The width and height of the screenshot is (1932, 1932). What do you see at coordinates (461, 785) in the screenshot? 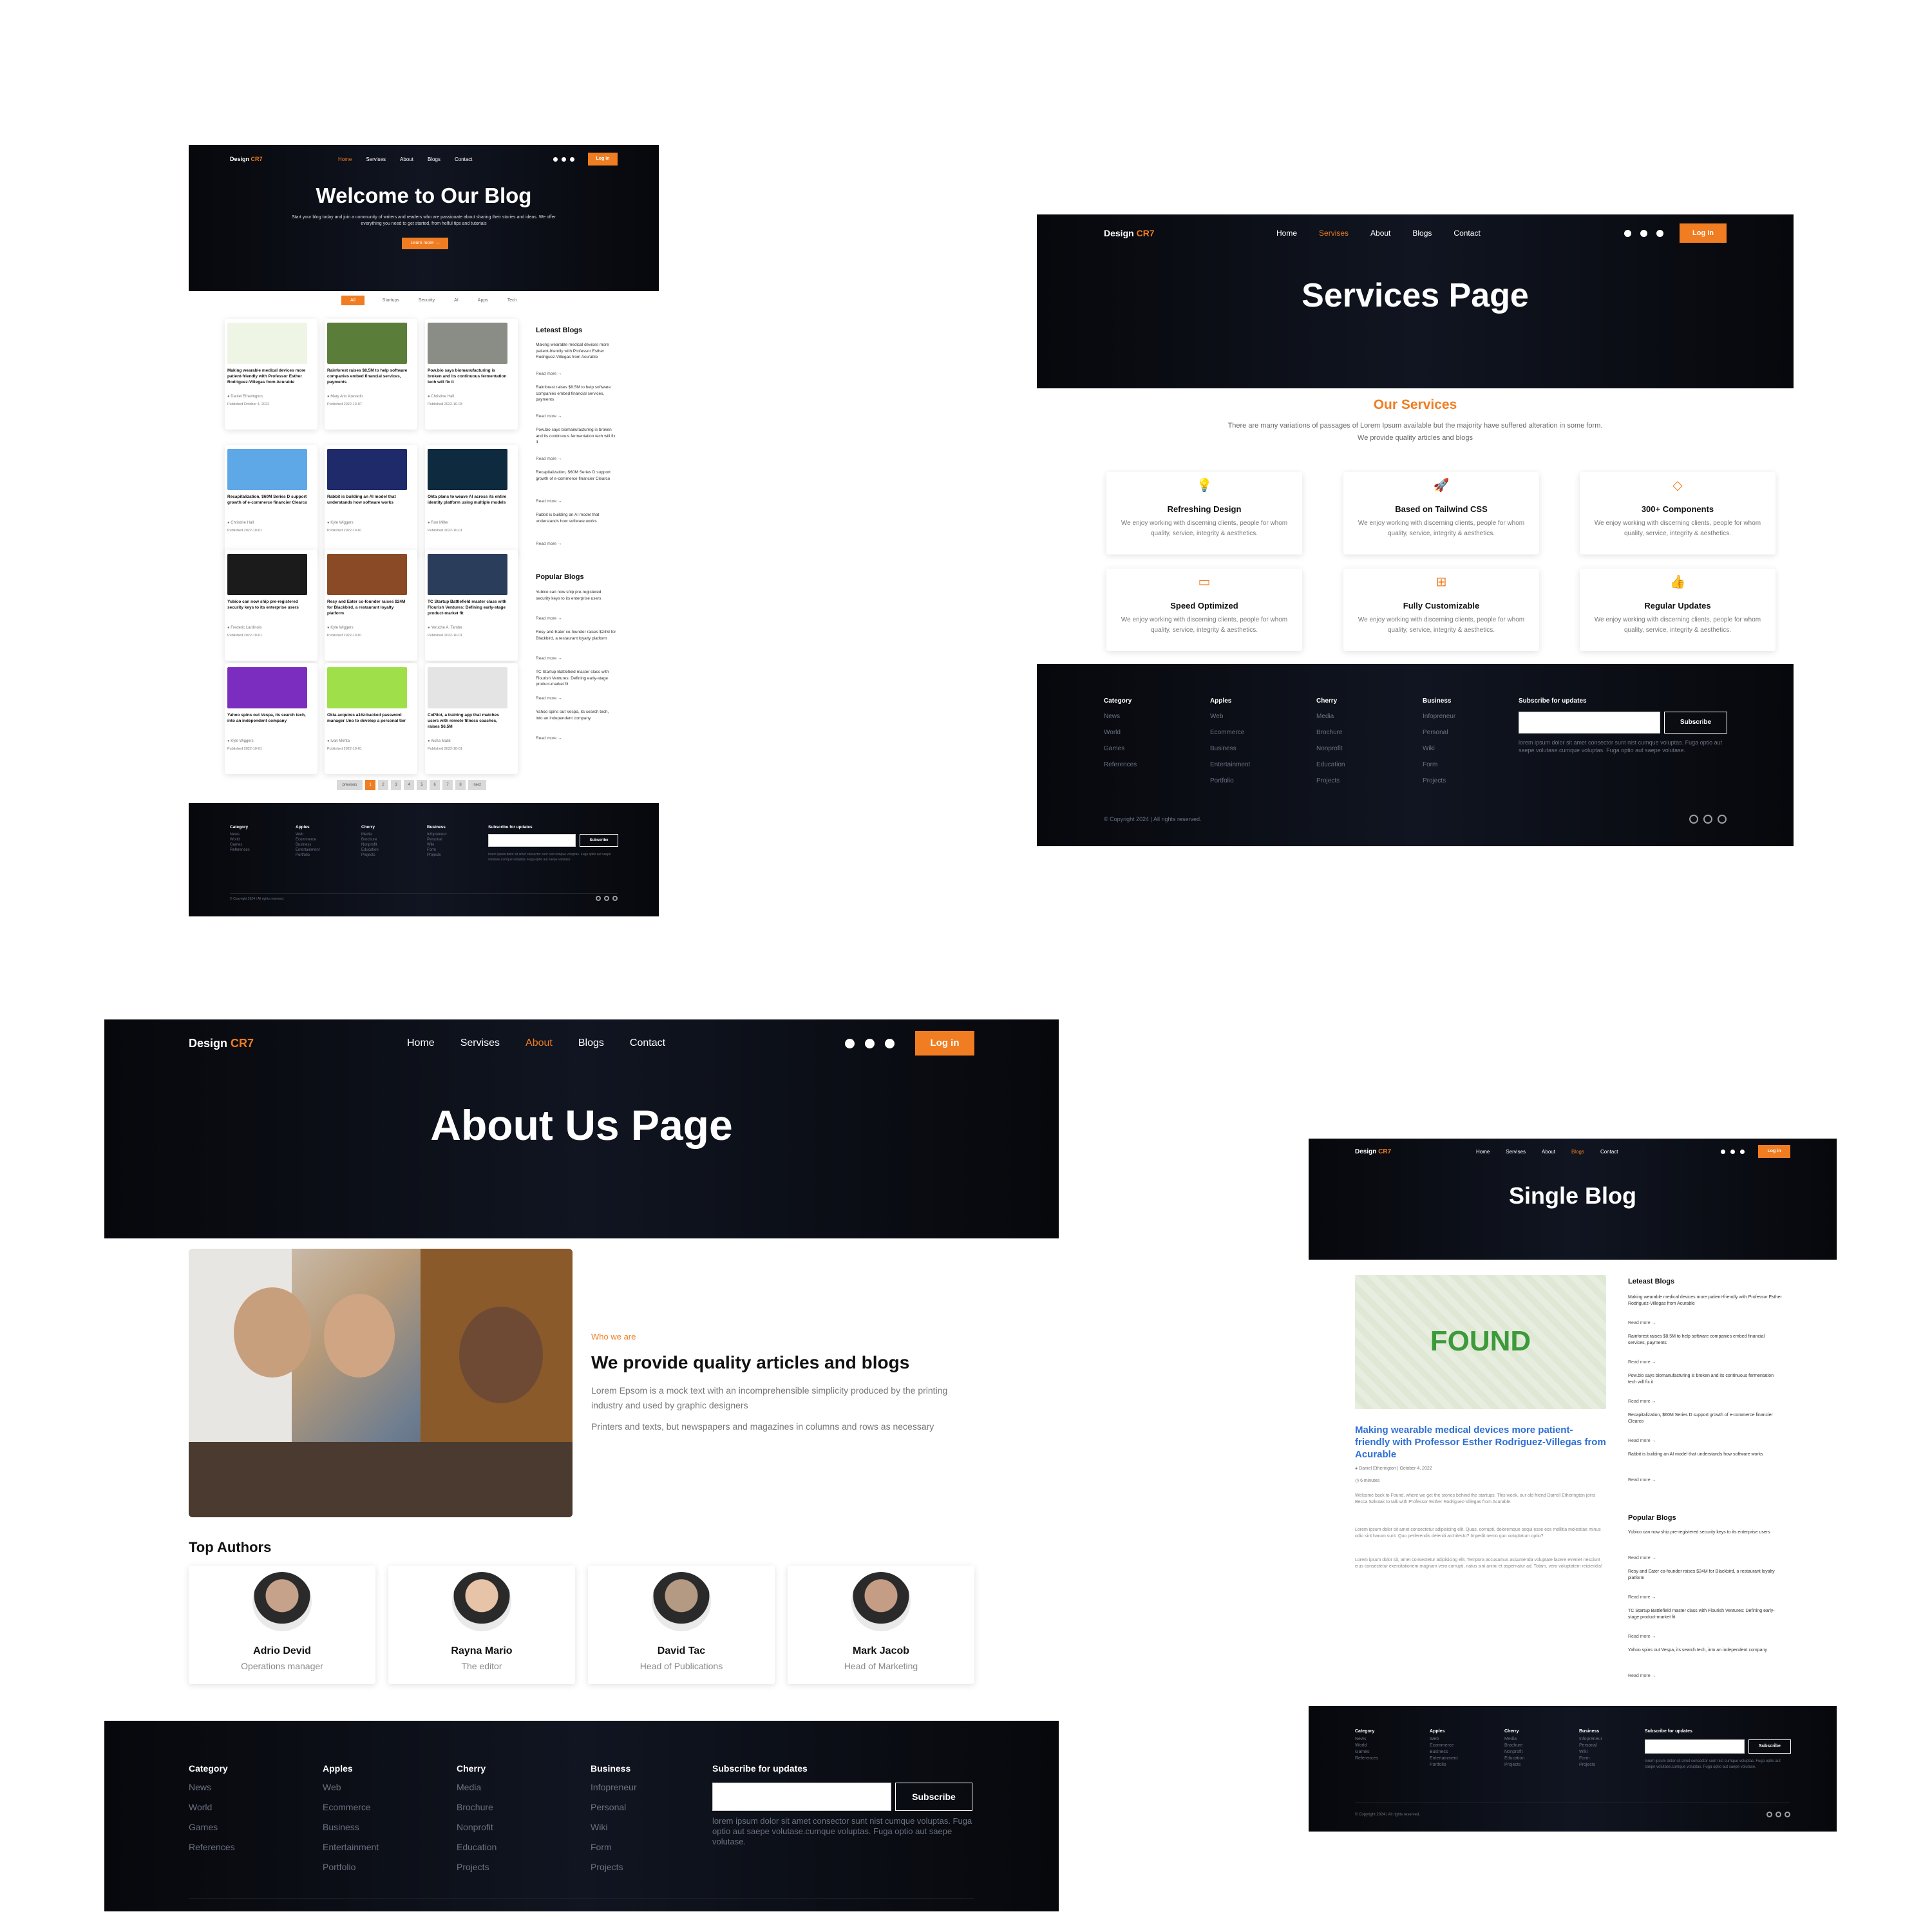
I see `page-button: 8` at bounding box center [461, 785].